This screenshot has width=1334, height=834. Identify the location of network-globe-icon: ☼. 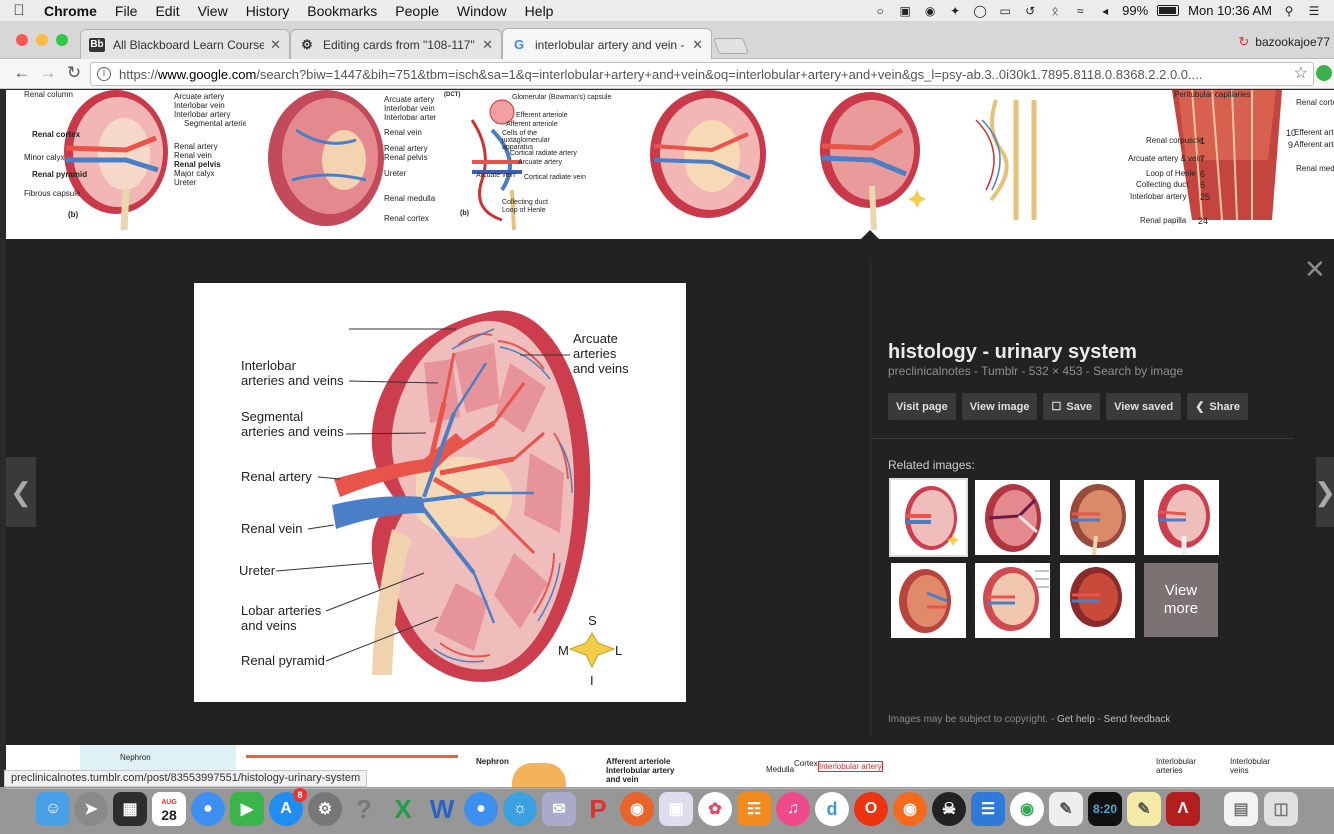
(520, 809).